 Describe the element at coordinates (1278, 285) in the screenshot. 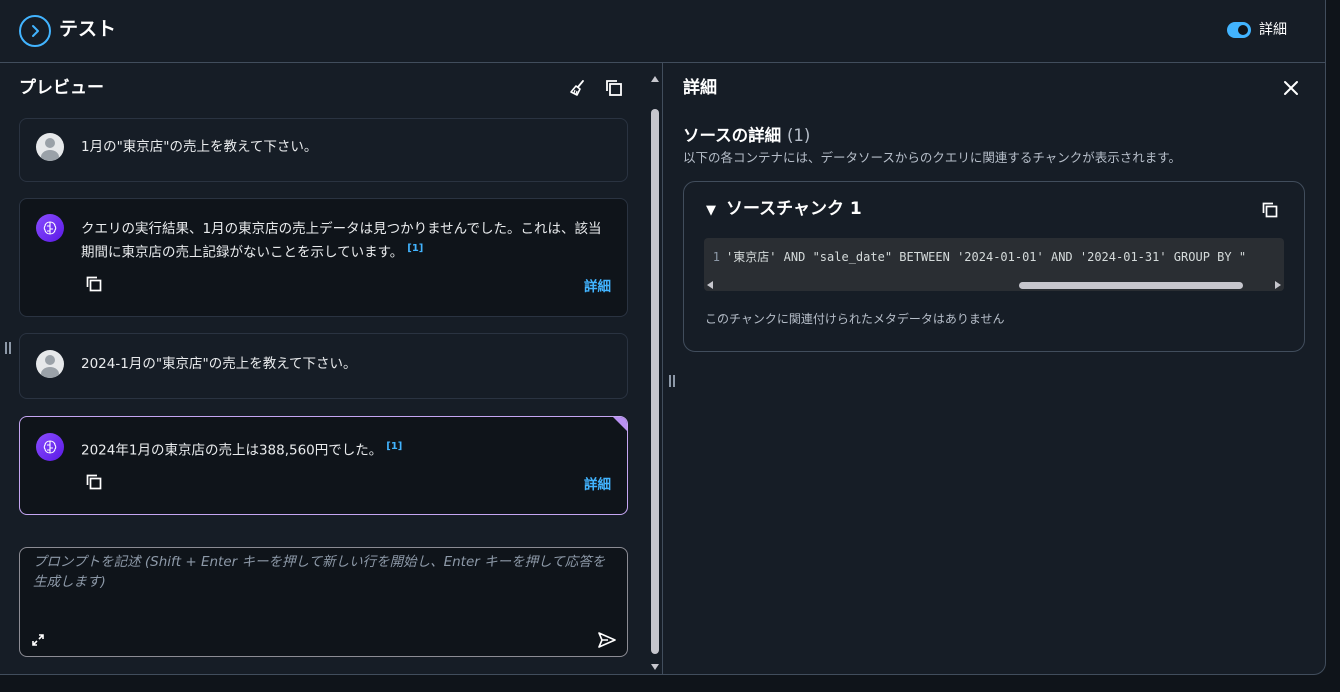

I see `scroll-right-arrow` at that location.